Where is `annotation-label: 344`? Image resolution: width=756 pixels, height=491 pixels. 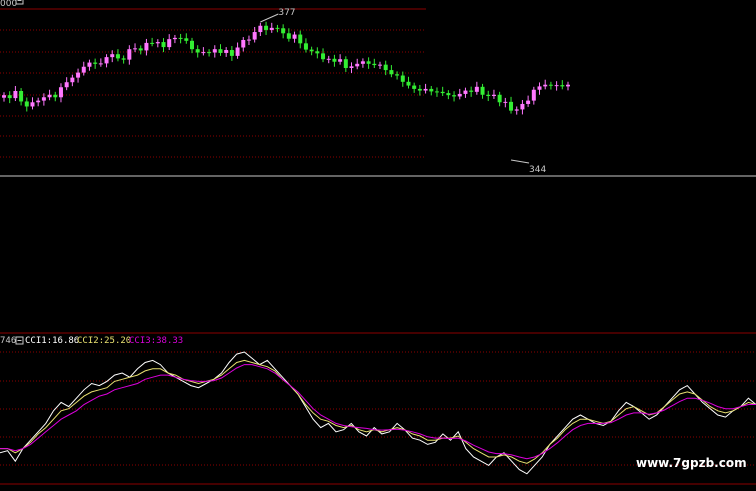
annotation-label: 344 is located at coordinates (537, 170).